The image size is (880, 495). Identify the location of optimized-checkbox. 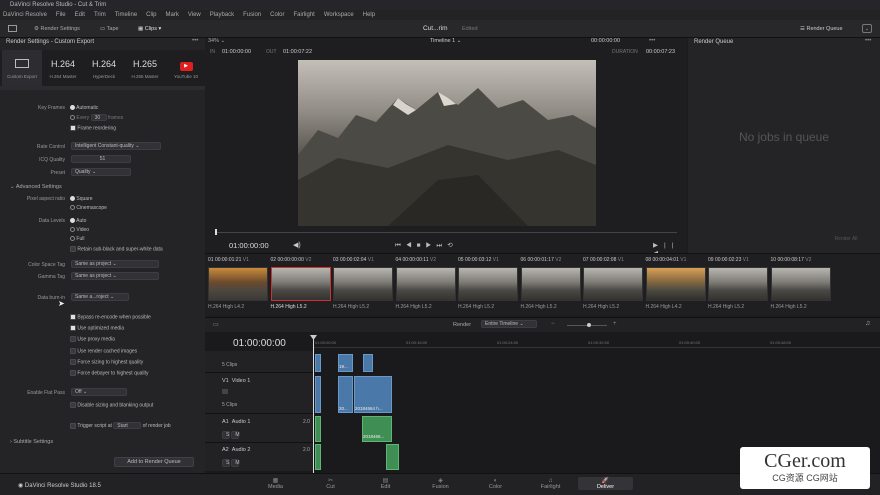
(73, 328).